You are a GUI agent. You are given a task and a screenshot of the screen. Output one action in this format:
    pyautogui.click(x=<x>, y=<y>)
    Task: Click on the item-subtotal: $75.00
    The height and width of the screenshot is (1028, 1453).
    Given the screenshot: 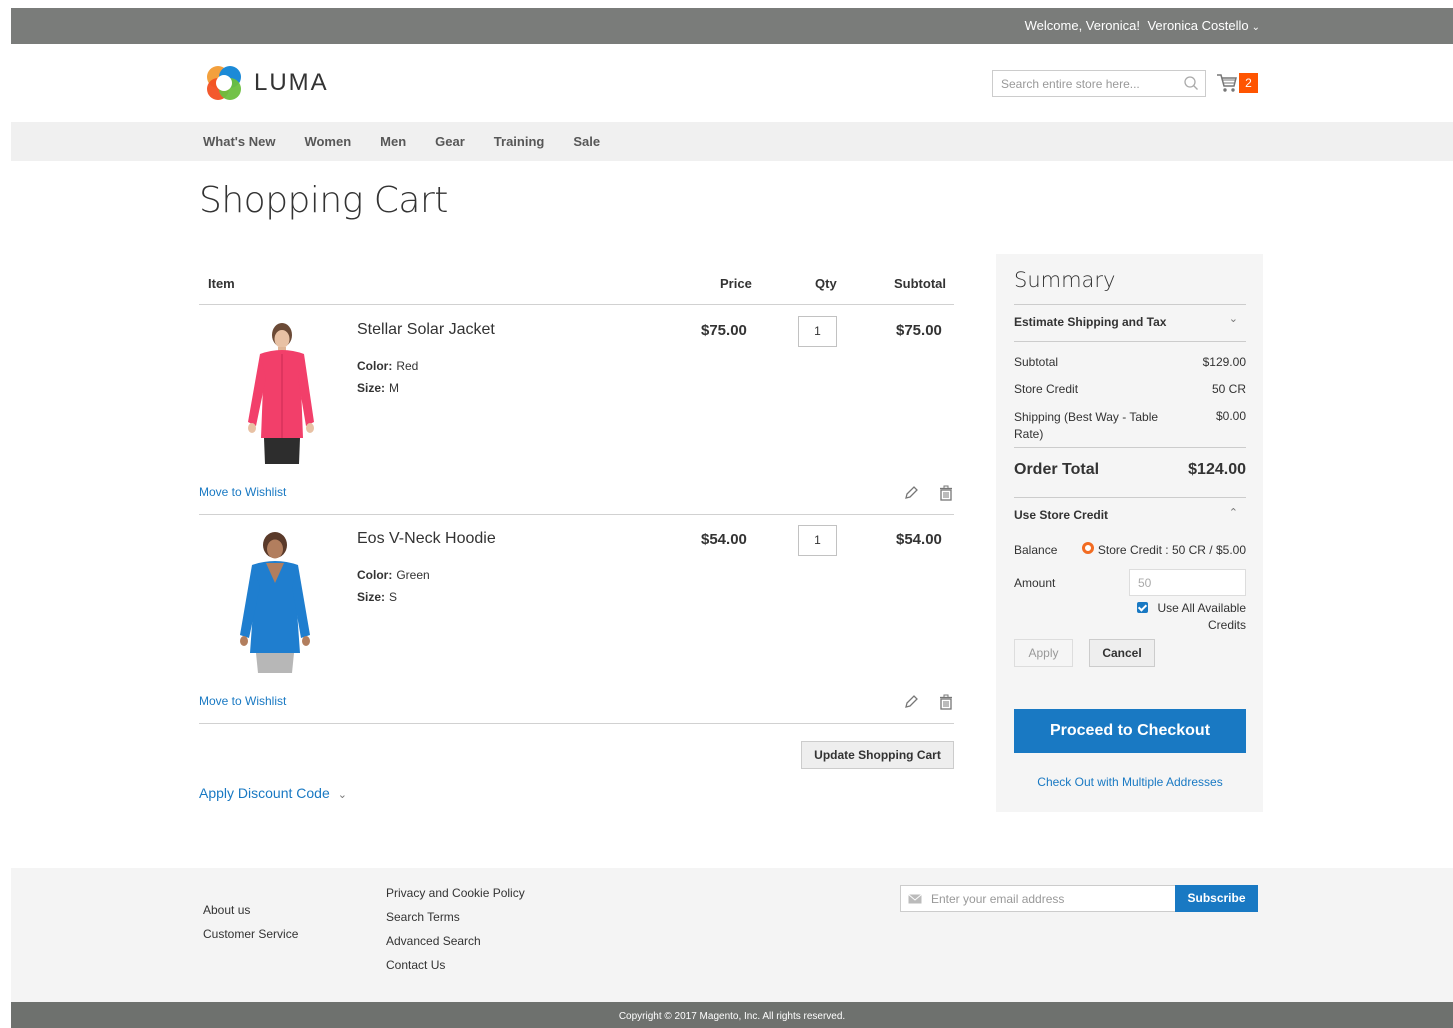 What is the action you would take?
    pyautogui.click(x=919, y=330)
    